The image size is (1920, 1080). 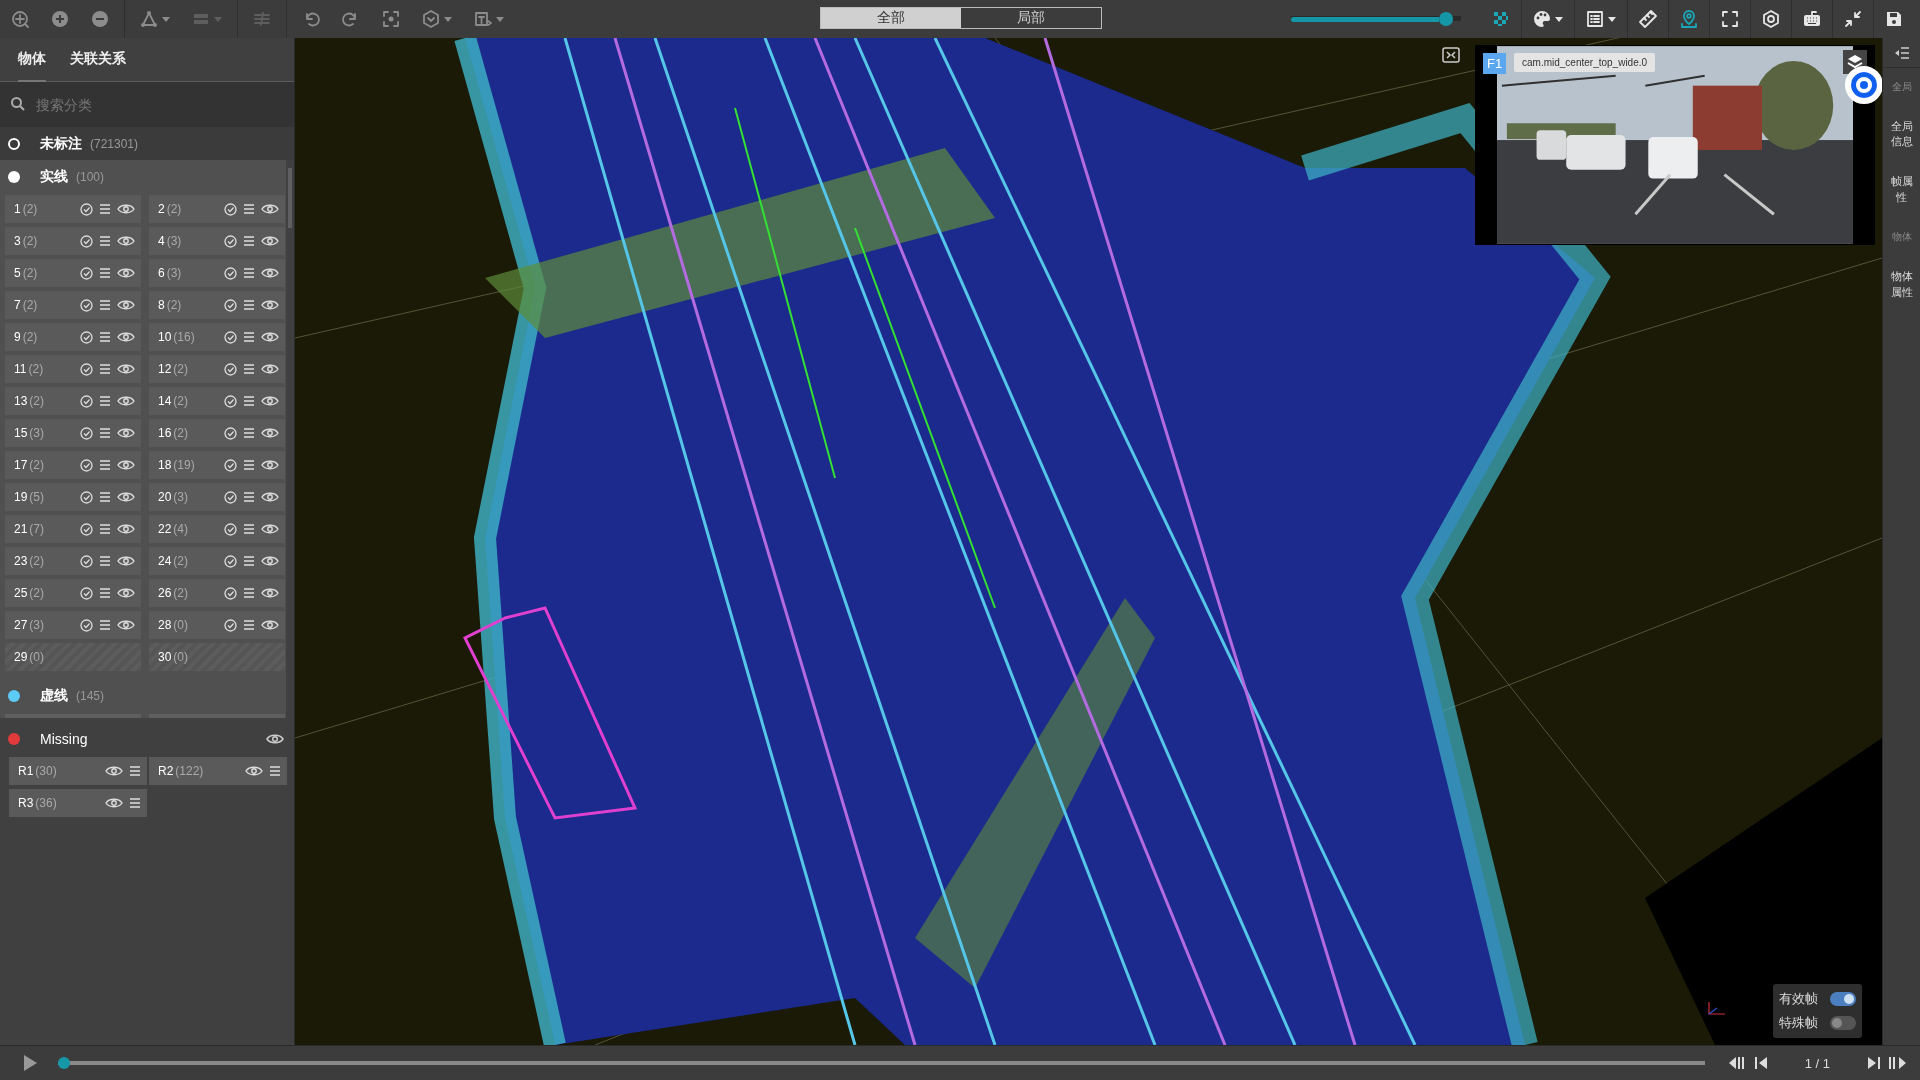 What do you see at coordinates (64, 738) in the screenshot?
I see `category-name: Missing` at bounding box center [64, 738].